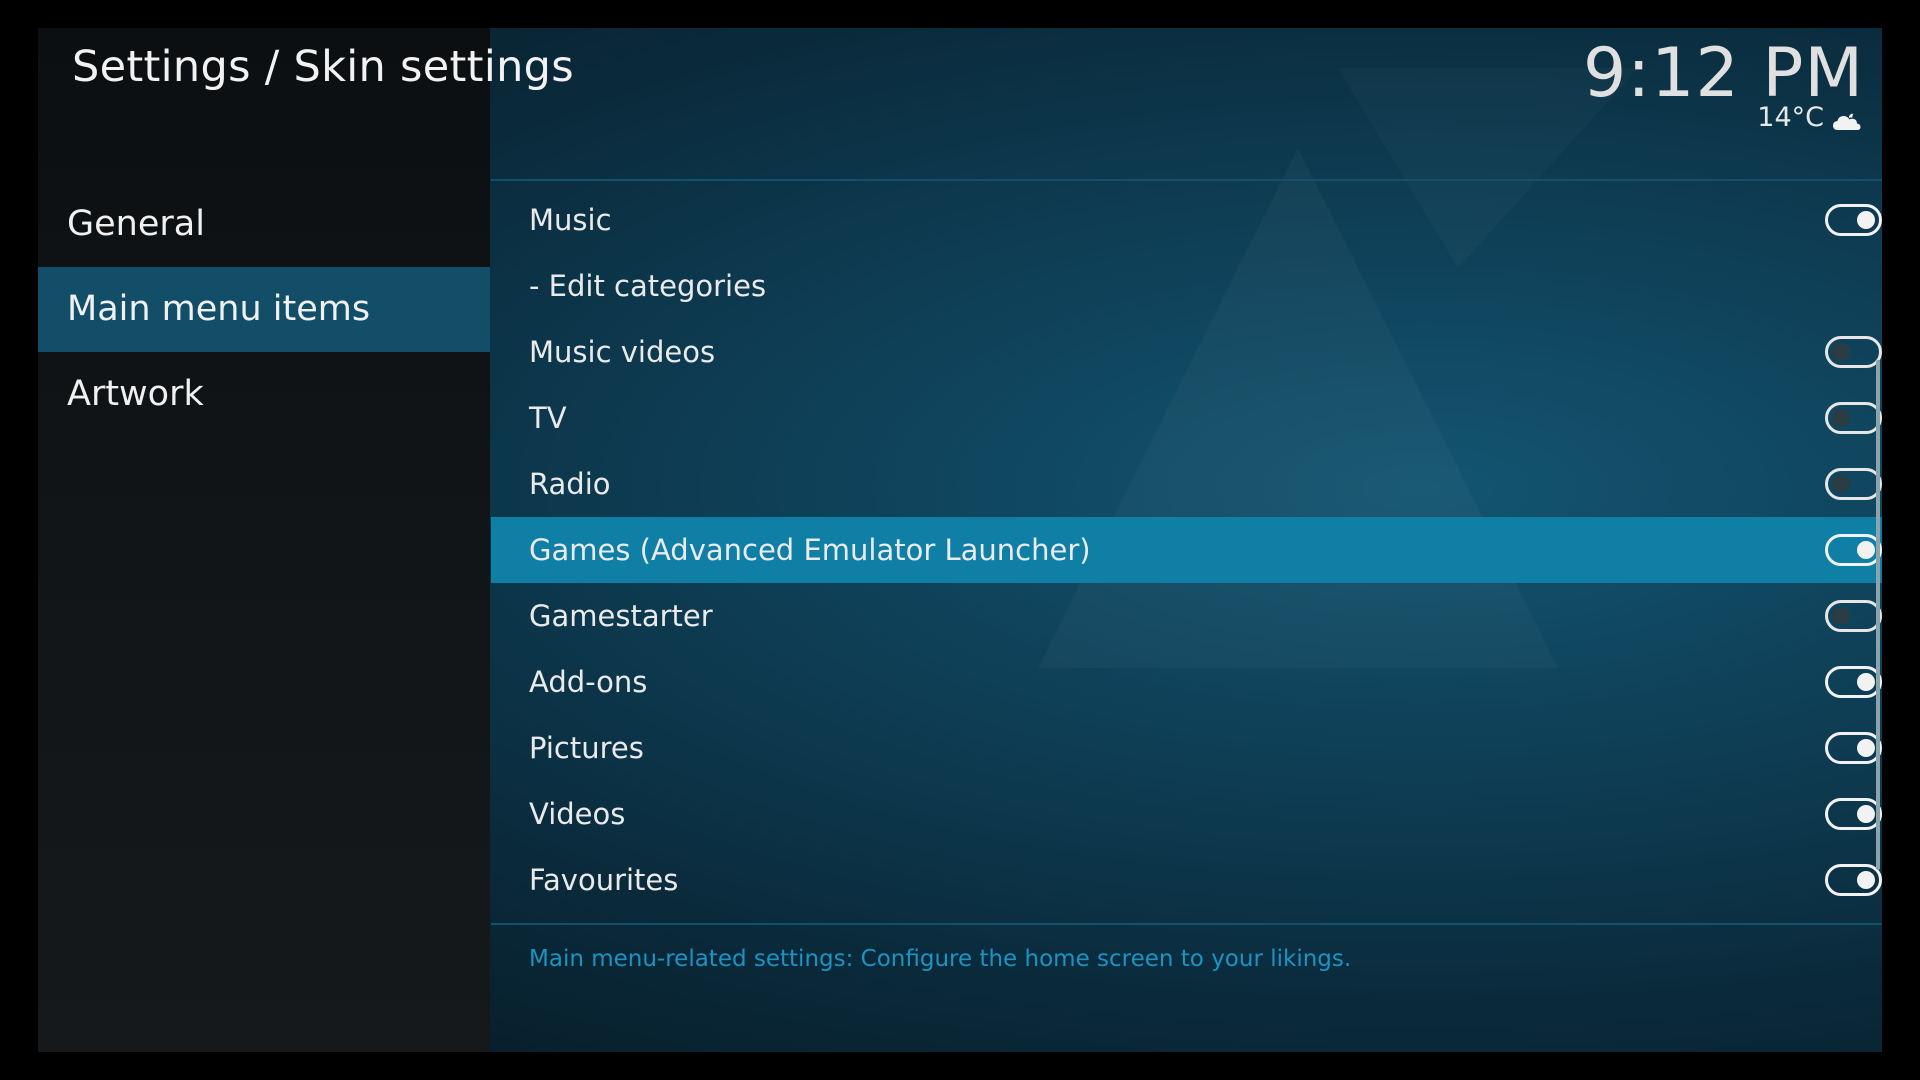 The height and width of the screenshot is (1080, 1920). I want to click on setting-label: Games (Advanced Emulator Launcher), so click(810, 550).